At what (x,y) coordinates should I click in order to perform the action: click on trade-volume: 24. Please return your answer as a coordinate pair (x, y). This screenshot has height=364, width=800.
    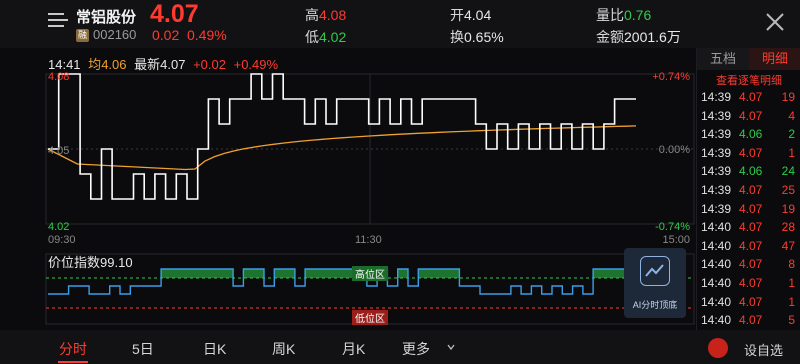
    Looking at the image, I should click on (788, 171).